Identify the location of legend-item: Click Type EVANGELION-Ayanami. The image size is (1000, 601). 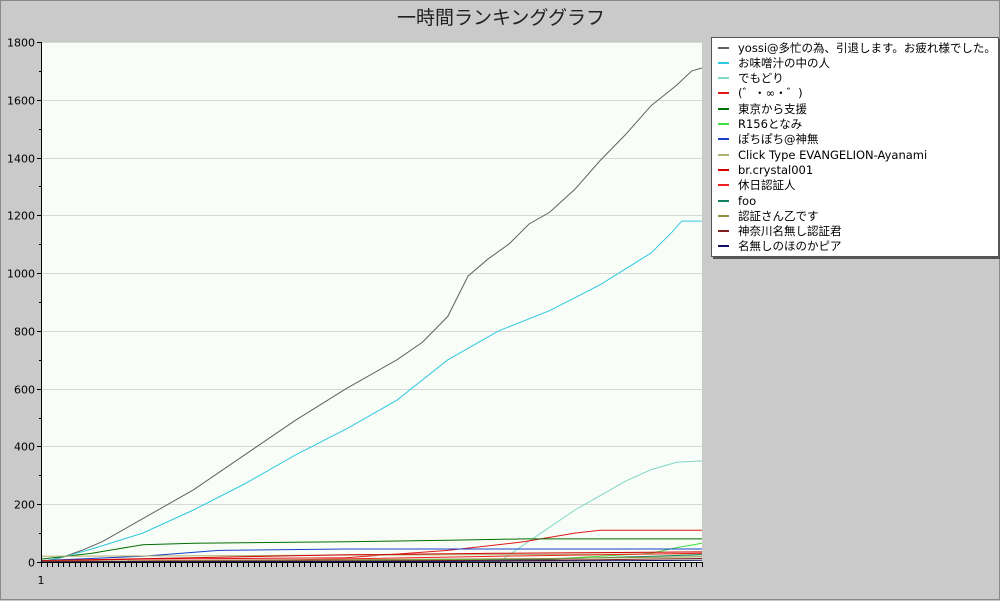
(822, 154).